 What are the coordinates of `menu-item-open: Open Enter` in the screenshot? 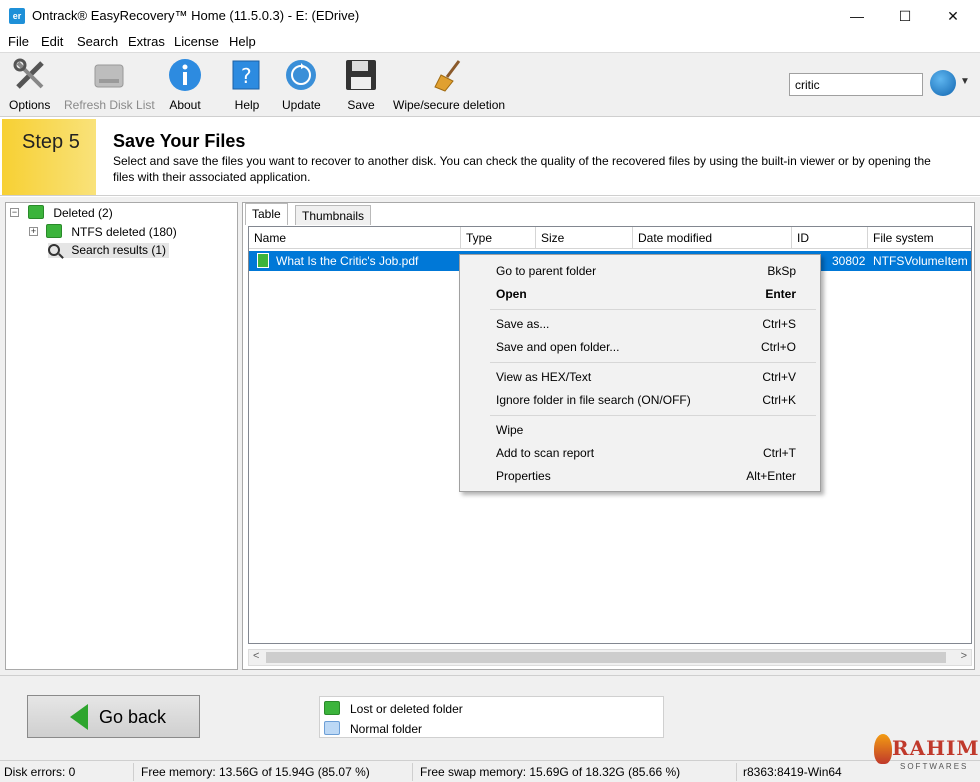 It's located at (640, 294).